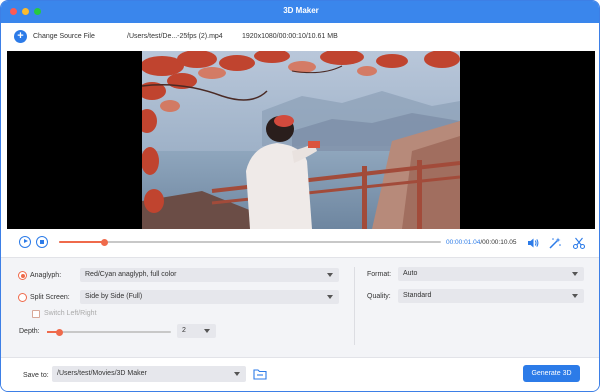  Describe the element at coordinates (417, 295) in the screenshot. I see `quality-select-value: Standard` at that location.